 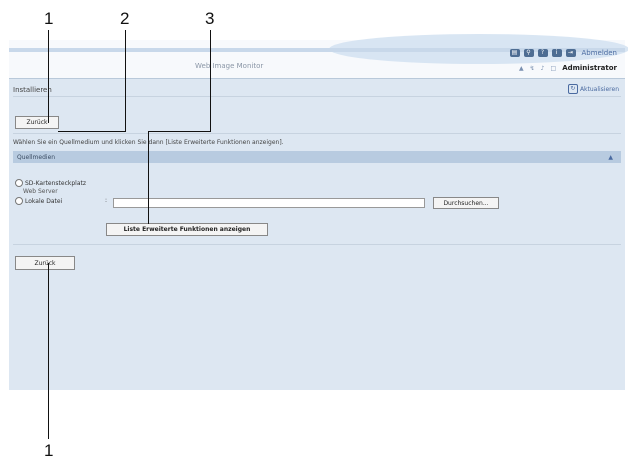 I want to click on back-button-bottom: Zurück, so click(x=45, y=263).